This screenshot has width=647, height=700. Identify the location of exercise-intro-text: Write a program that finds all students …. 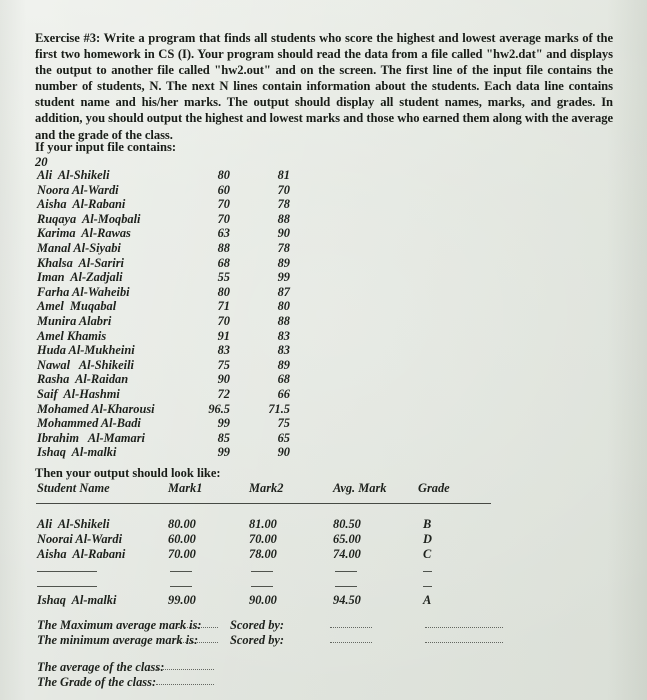
(324, 86).